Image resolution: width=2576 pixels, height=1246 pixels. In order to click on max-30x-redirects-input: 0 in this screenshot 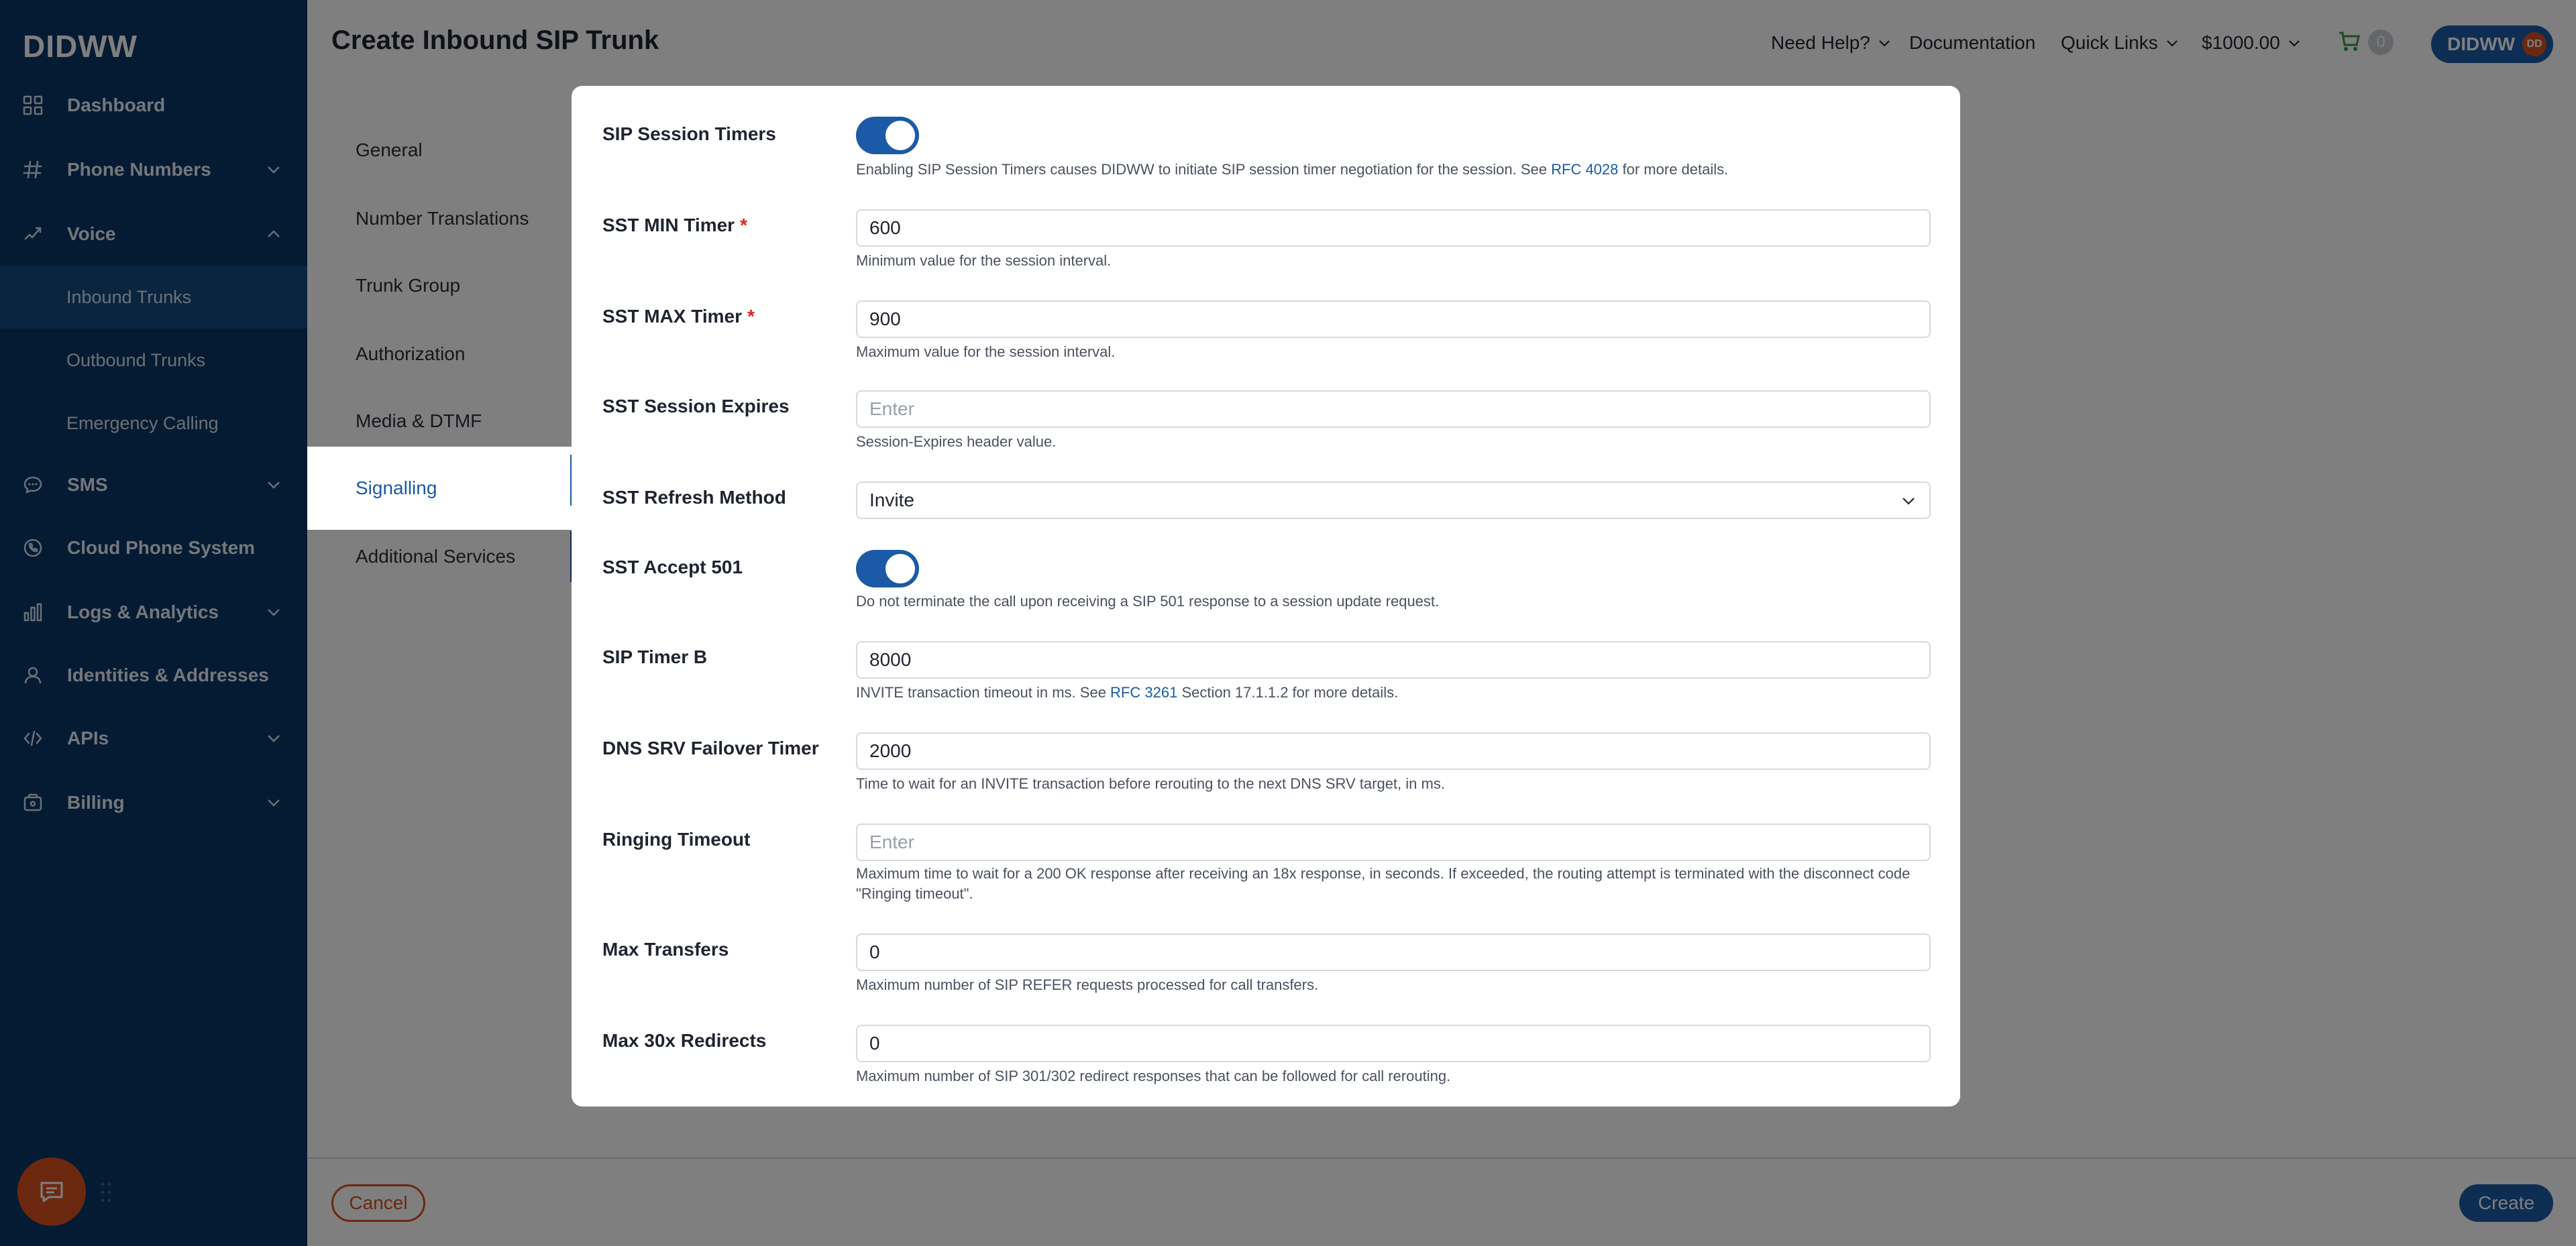, I will do `click(1393, 1043)`.